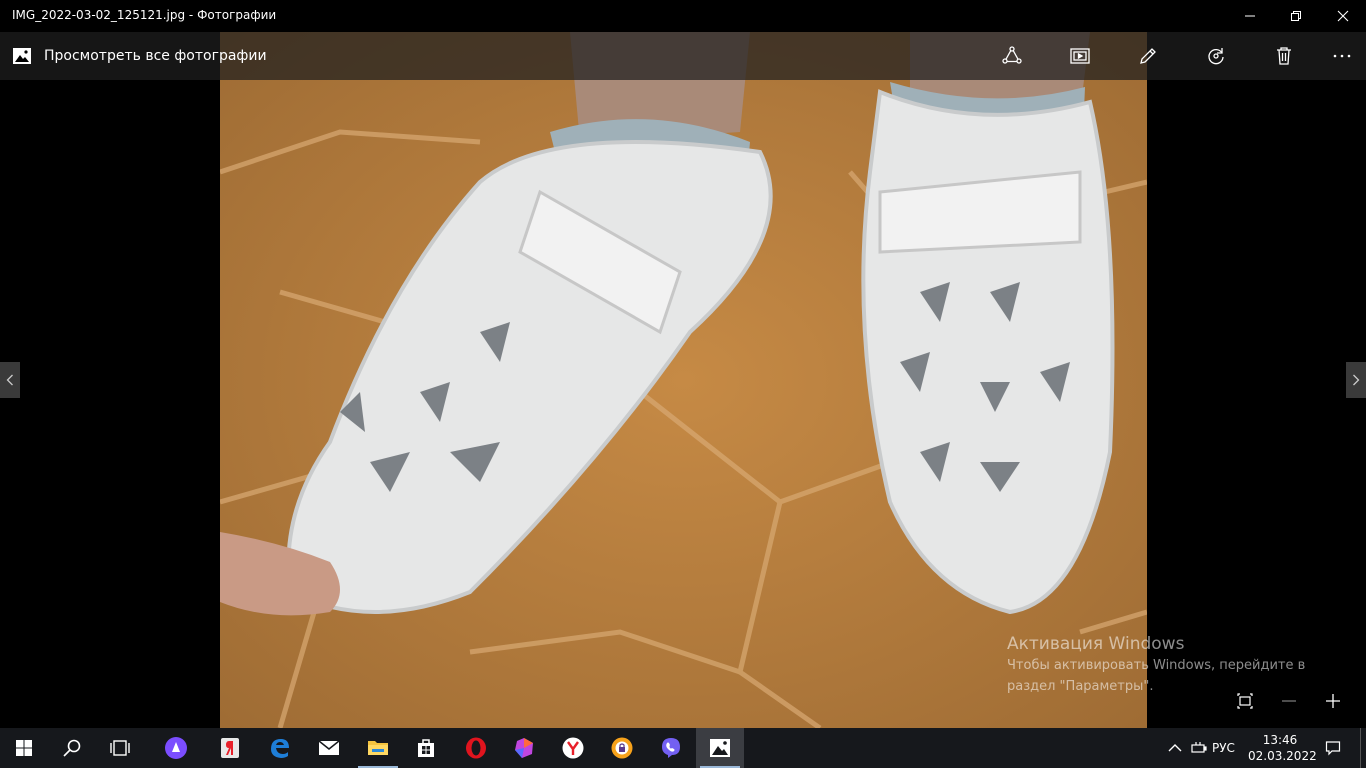 The width and height of the screenshot is (1366, 768). I want to click on taskbar-polygon-app, so click(524, 748).